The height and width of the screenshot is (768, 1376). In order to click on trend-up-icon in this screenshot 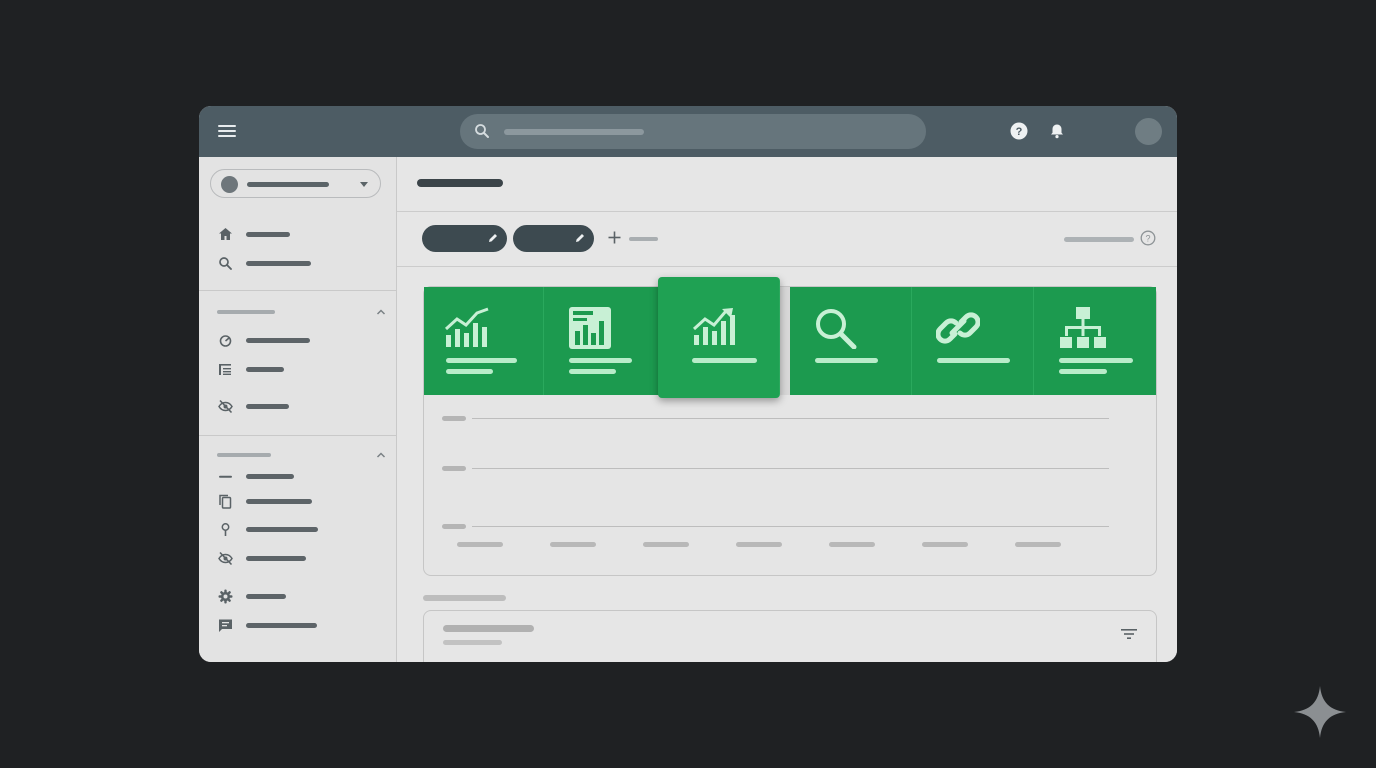, I will do `click(713, 326)`.